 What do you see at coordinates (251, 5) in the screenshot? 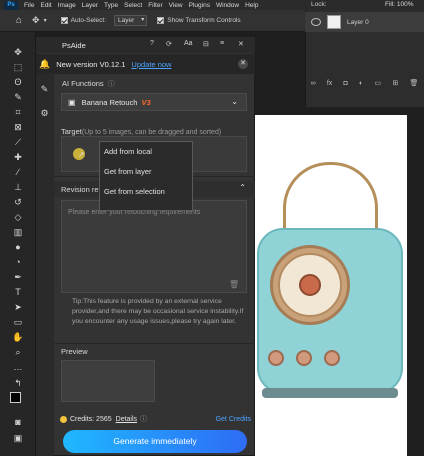
I see `menu-help: Help` at bounding box center [251, 5].